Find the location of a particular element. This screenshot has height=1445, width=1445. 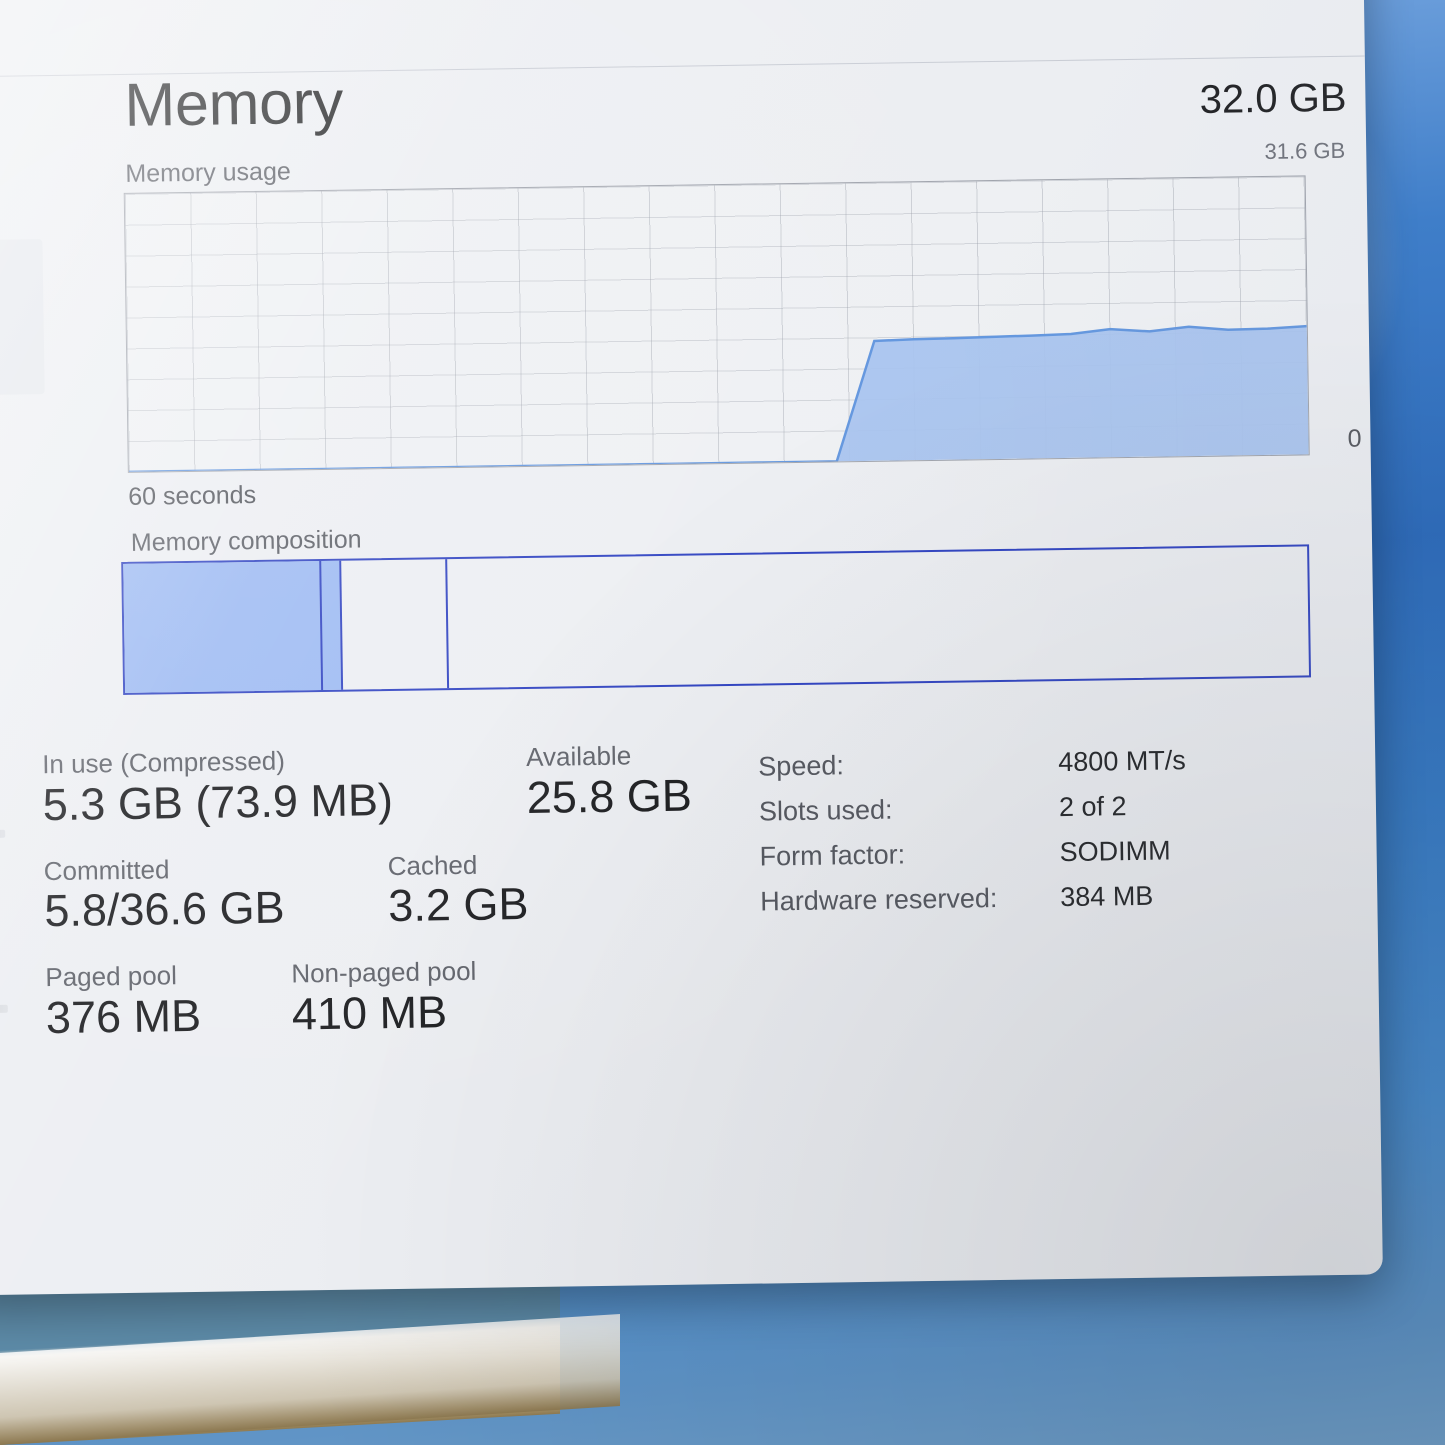

sidebar-edge-fragment is located at coordinates (22, 317).